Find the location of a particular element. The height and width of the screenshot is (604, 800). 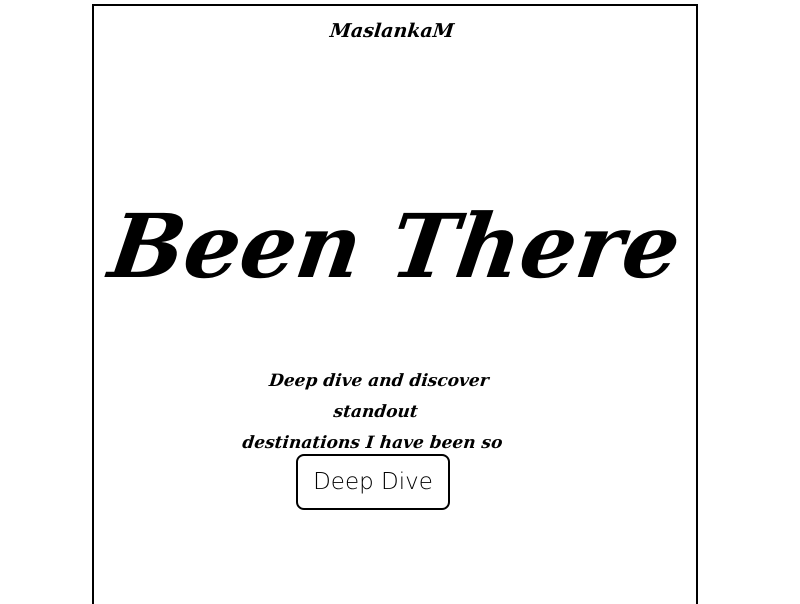

hero-title: Been There is located at coordinates (395, 246).